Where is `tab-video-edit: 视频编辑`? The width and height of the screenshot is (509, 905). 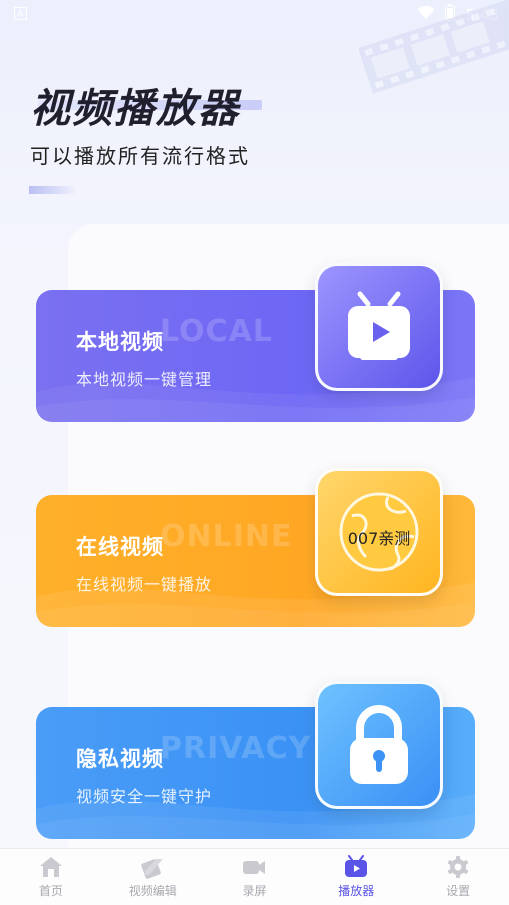
tab-video-edit: 视频编辑 is located at coordinates (153, 877).